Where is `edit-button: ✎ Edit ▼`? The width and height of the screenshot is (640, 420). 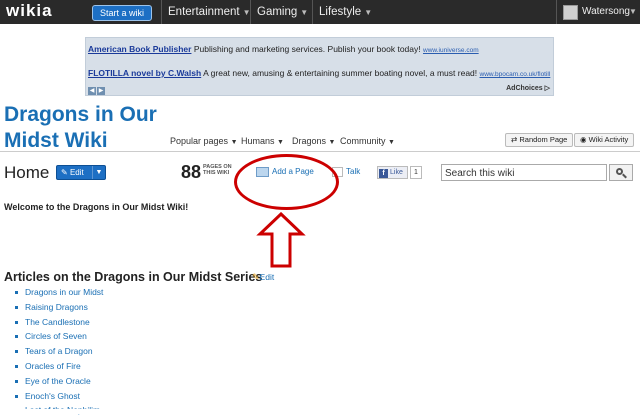
edit-button: ✎ Edit ▼ is located at coordinates (81, 172).